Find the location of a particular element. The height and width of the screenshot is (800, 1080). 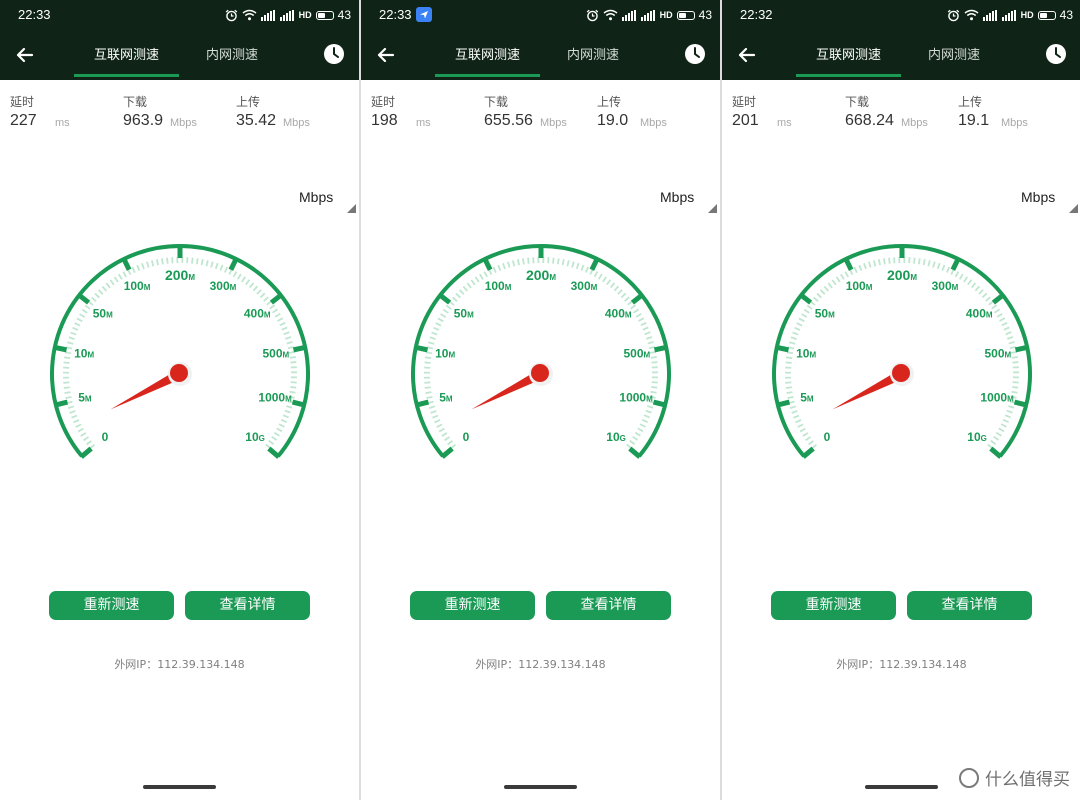

watermark-text: 什么值得买 is located at coordinates (1027, 780).